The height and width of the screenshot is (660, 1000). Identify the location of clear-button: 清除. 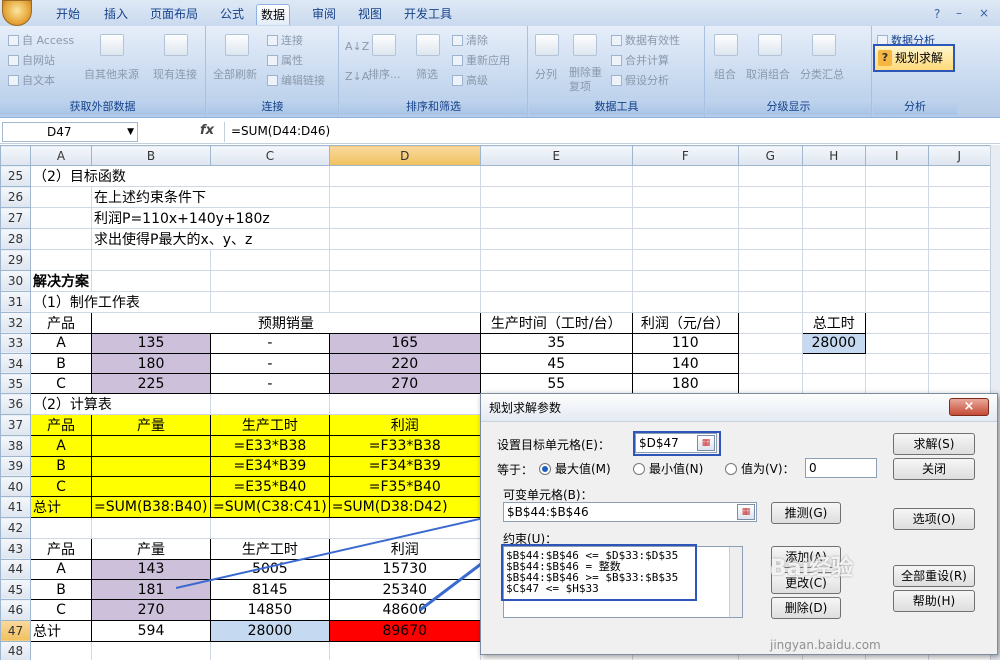
(470, 40).